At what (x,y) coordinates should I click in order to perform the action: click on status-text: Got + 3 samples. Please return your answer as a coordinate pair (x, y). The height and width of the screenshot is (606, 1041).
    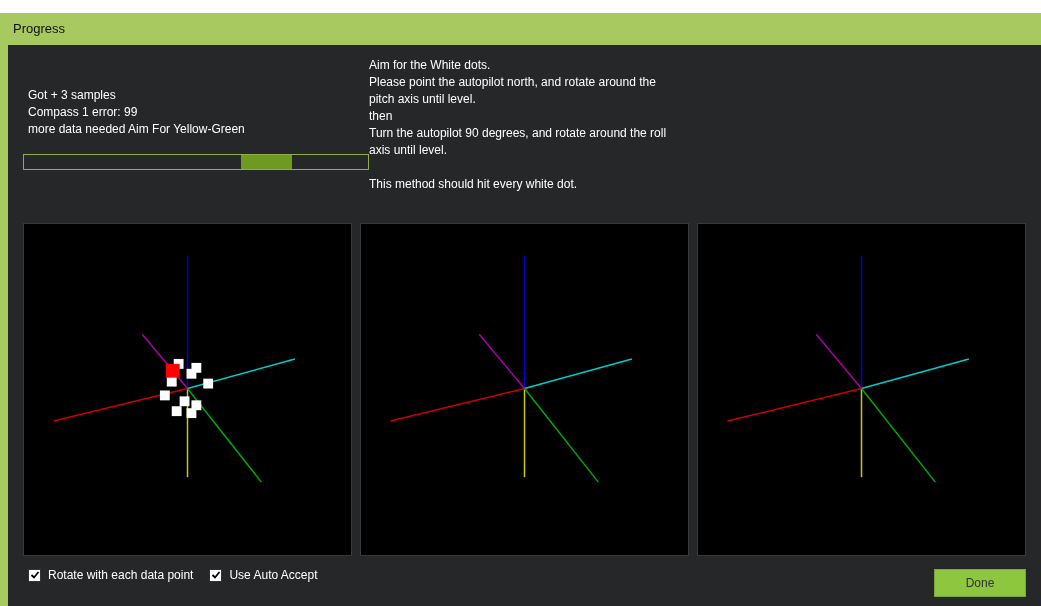
    Looking at the image, I should click on (72, 95).